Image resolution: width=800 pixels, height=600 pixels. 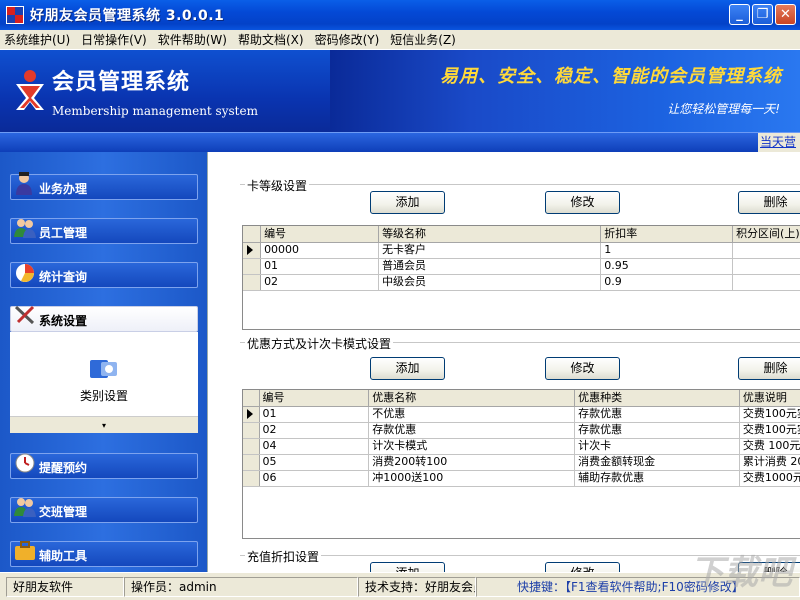 I want to click on sidebar-item-statistics: 统计查询, so click(x=104, y=275).